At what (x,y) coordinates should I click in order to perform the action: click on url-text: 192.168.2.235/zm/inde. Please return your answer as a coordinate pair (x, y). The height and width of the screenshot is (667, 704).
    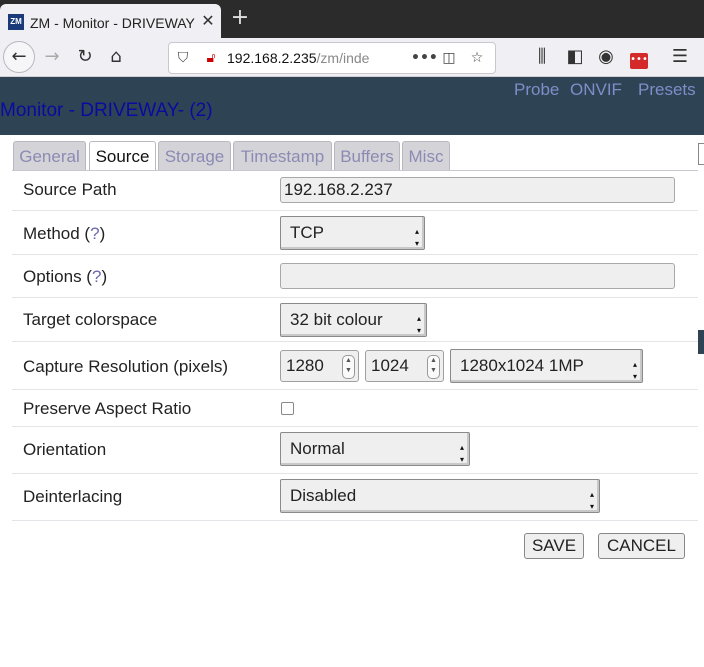
    Looking at the image, I should click on (317, 58).